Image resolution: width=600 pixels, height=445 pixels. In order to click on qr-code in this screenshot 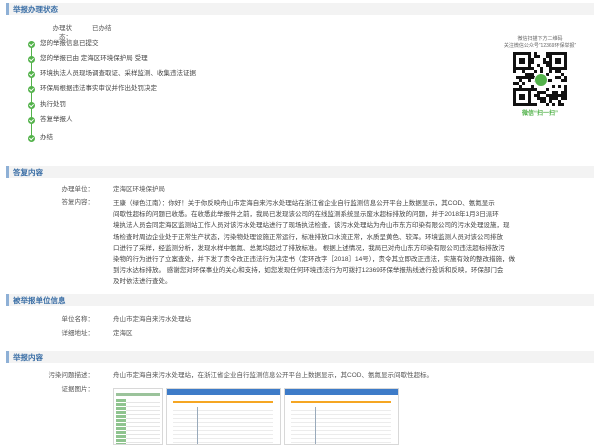, I will do `click(540, 79)`.